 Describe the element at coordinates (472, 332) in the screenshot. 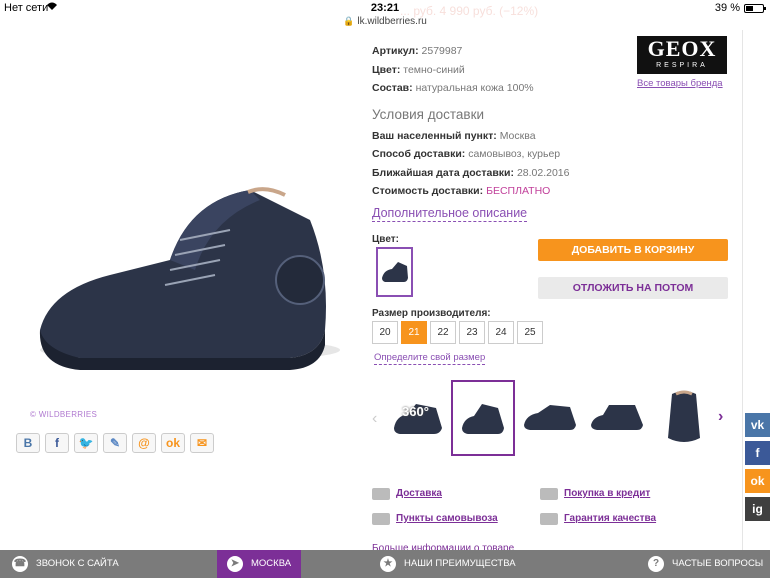

I see `size-option: 23` at that location.